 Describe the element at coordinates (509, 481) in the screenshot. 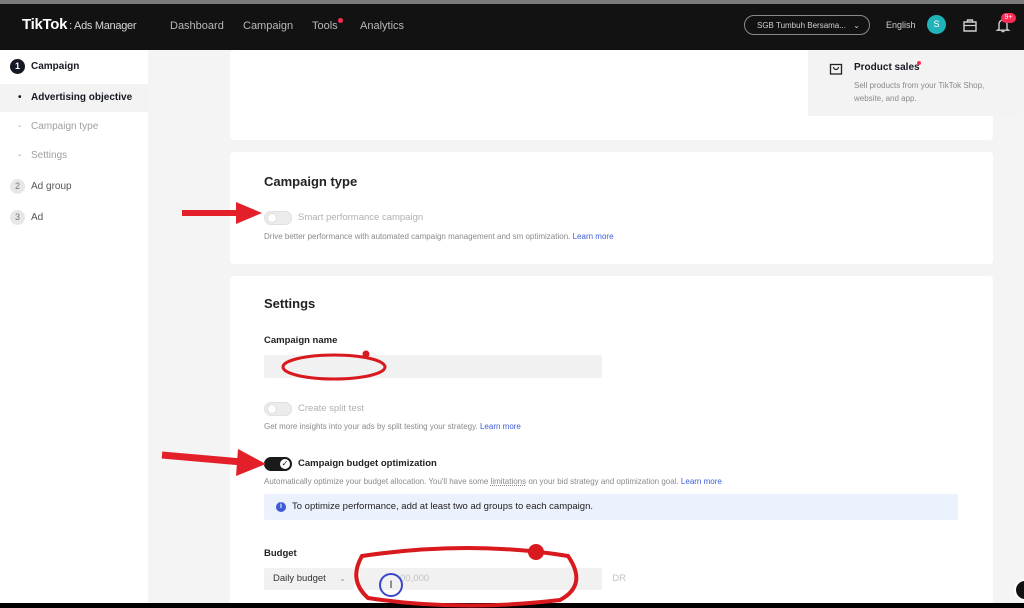

I see `limitations-link: limitations` at that location.